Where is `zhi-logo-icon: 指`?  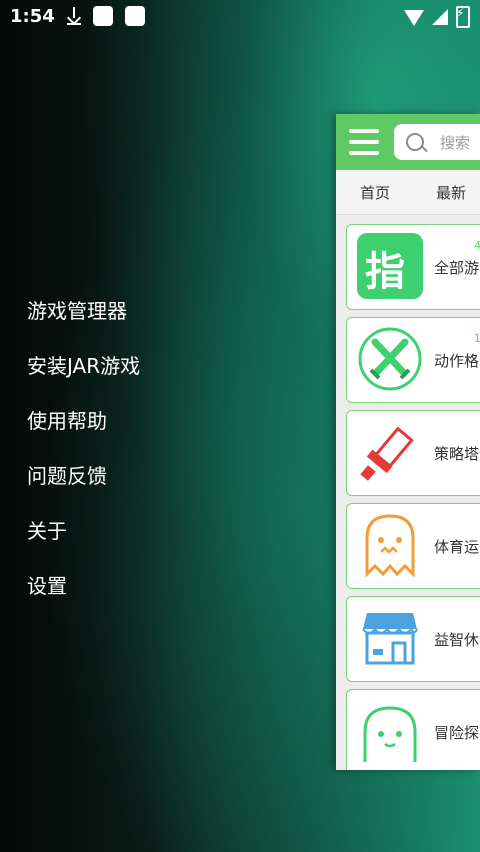
zhi-logo-icon: 指 is located at coordinates (390, 266).